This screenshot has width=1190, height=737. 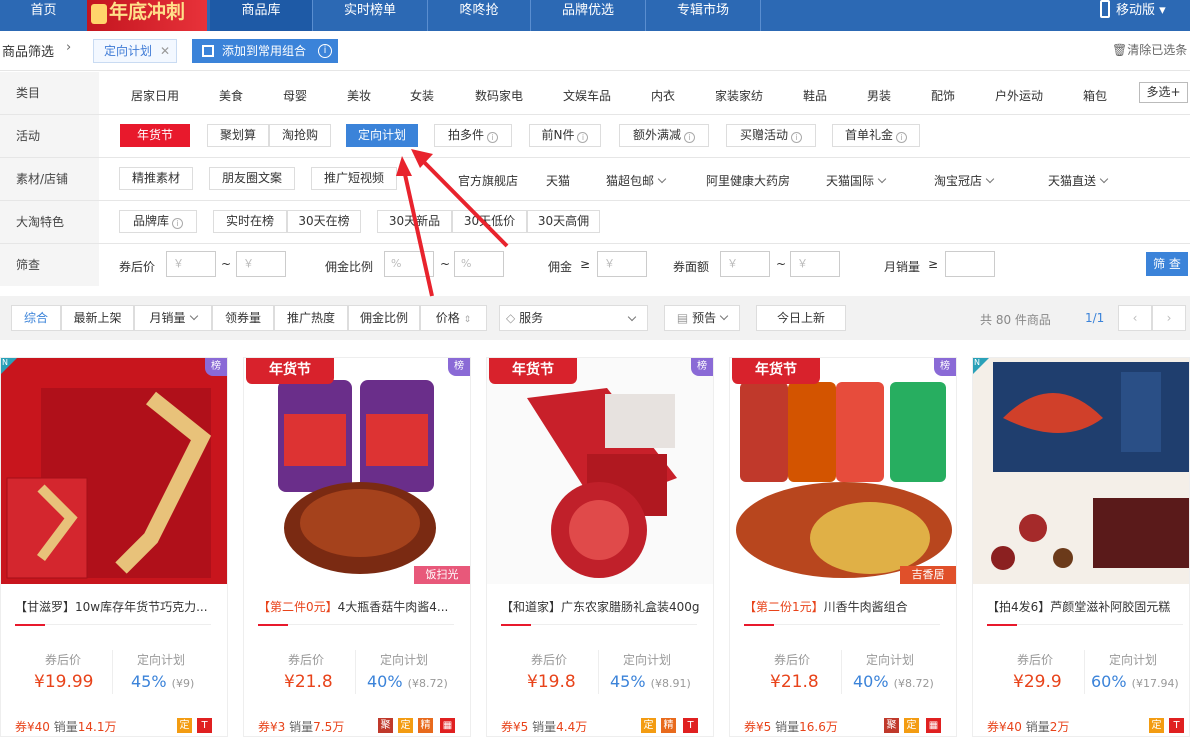 I want to click on shop-filter: 天猫国际, so click(x=856, y=180).